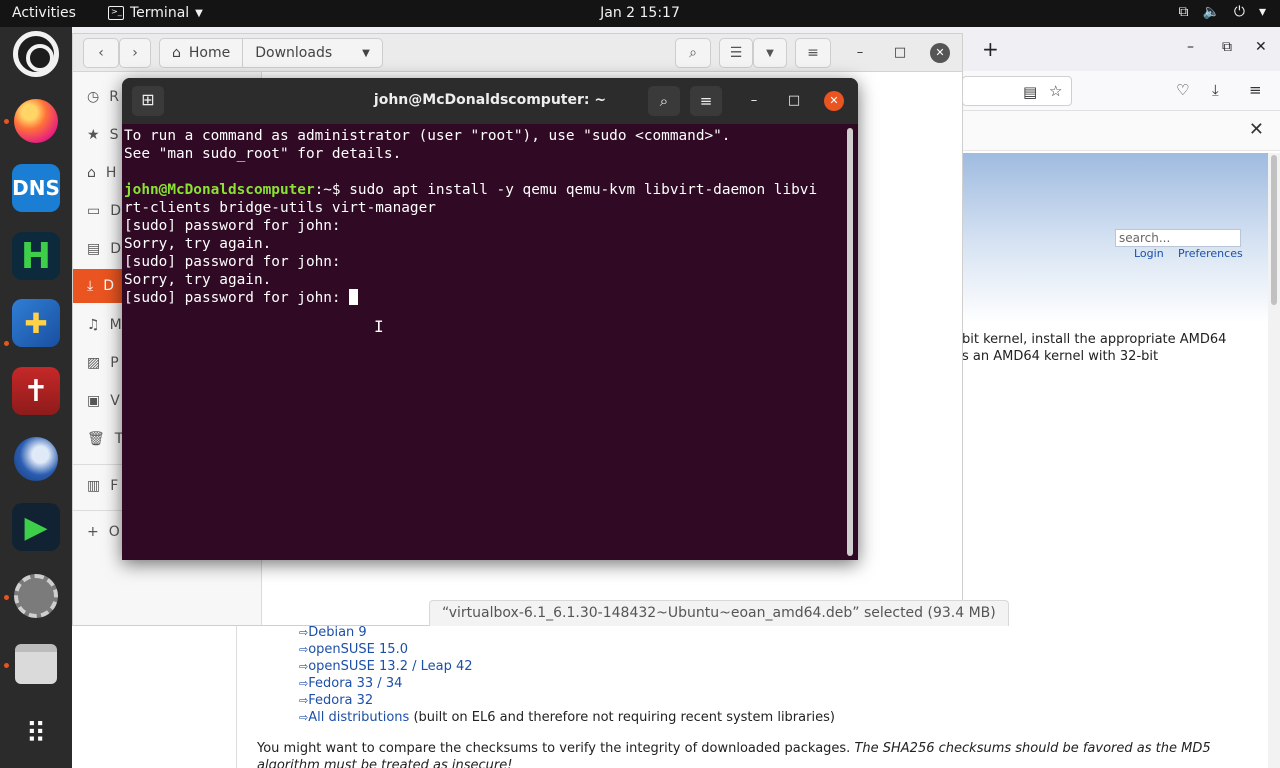  What do you see at coordinates (567, 684) in the screenshot?
I see `list-item: ⇨Fedora 33 / 34` at bounding box center [567, 684].